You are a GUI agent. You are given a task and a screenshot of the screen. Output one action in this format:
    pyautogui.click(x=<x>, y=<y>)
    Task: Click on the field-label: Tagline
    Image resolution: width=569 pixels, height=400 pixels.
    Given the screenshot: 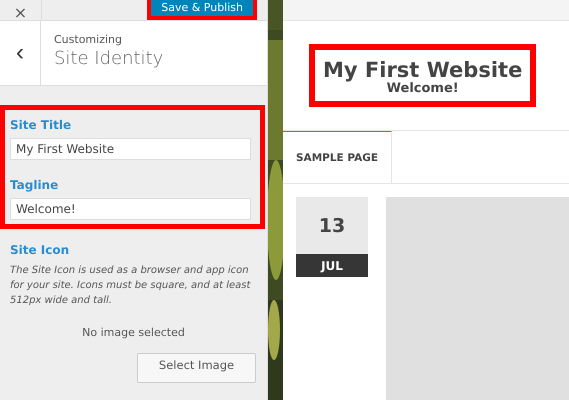 What is the action you would take?
    pyautogui.click(x=35, y=185)
    